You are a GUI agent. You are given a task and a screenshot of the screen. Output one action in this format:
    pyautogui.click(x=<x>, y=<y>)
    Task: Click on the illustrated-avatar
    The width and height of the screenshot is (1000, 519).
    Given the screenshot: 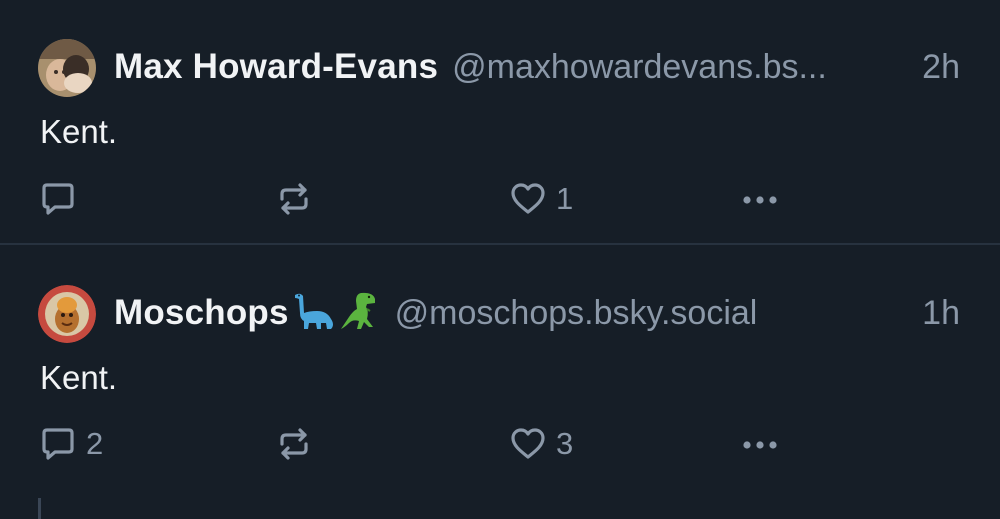 What is the action you would take?
    pyautogui.click(x=67, y=314)
    